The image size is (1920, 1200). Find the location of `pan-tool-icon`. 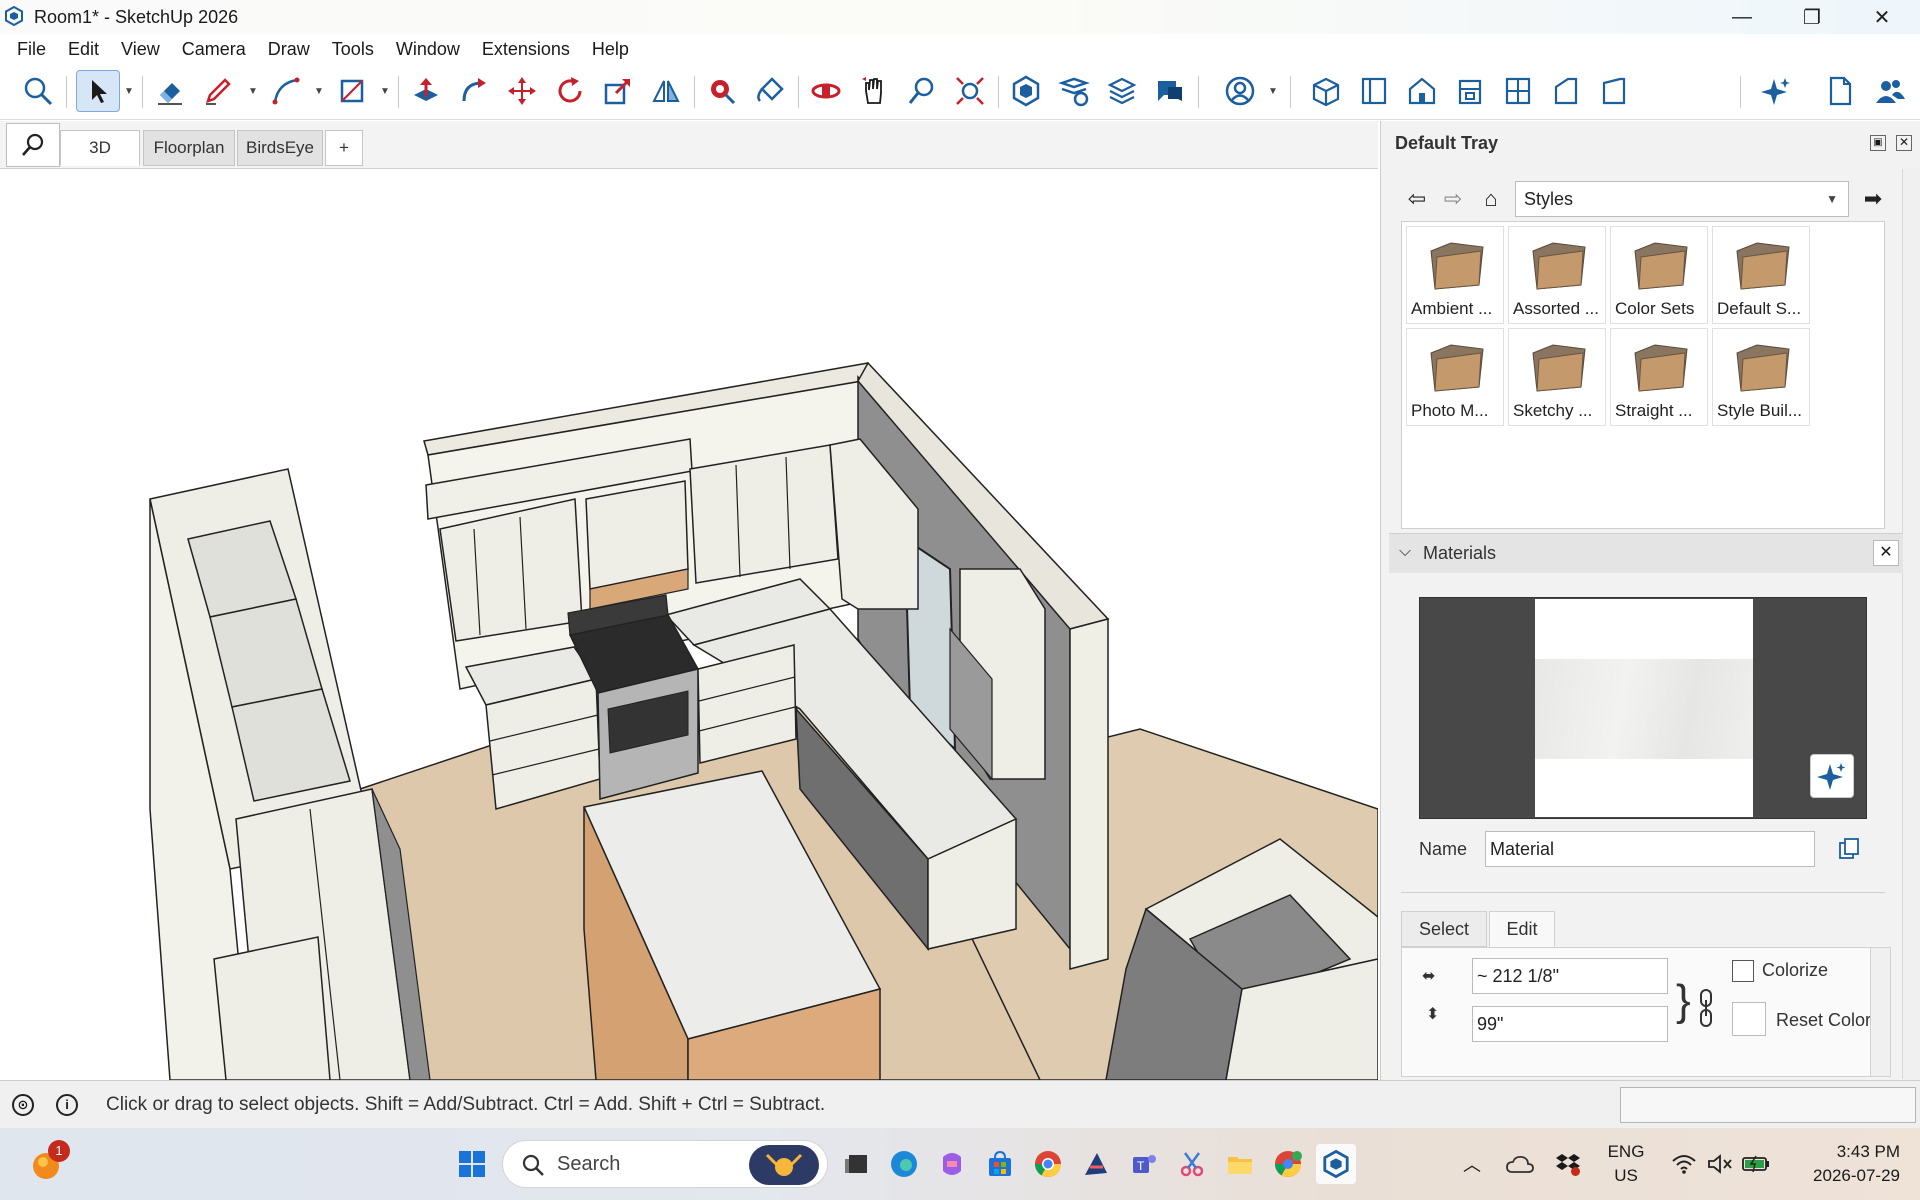

pan-tool-icon is located at coordinates (874, 91).